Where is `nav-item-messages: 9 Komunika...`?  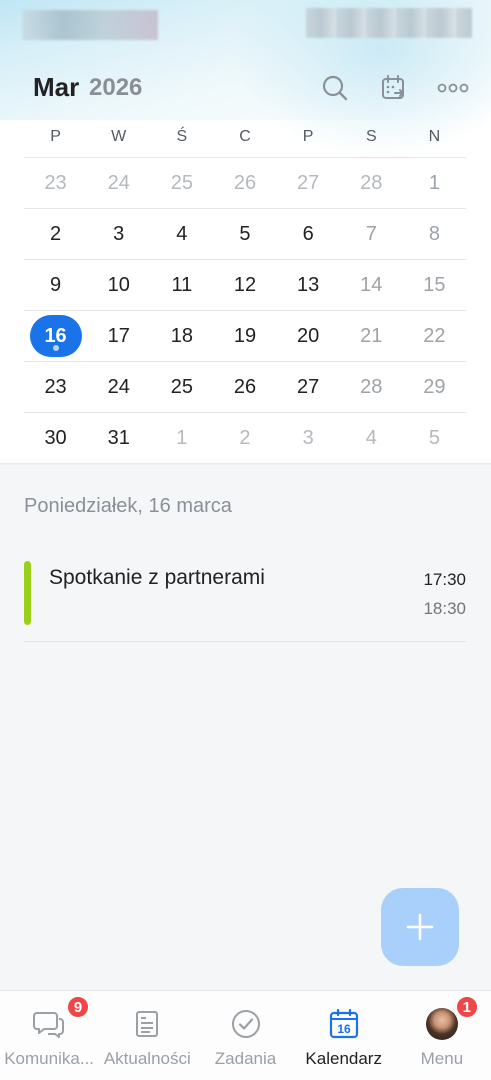 nav-item-messages: 9 Komunika... is located at coordinates (49, 1035).